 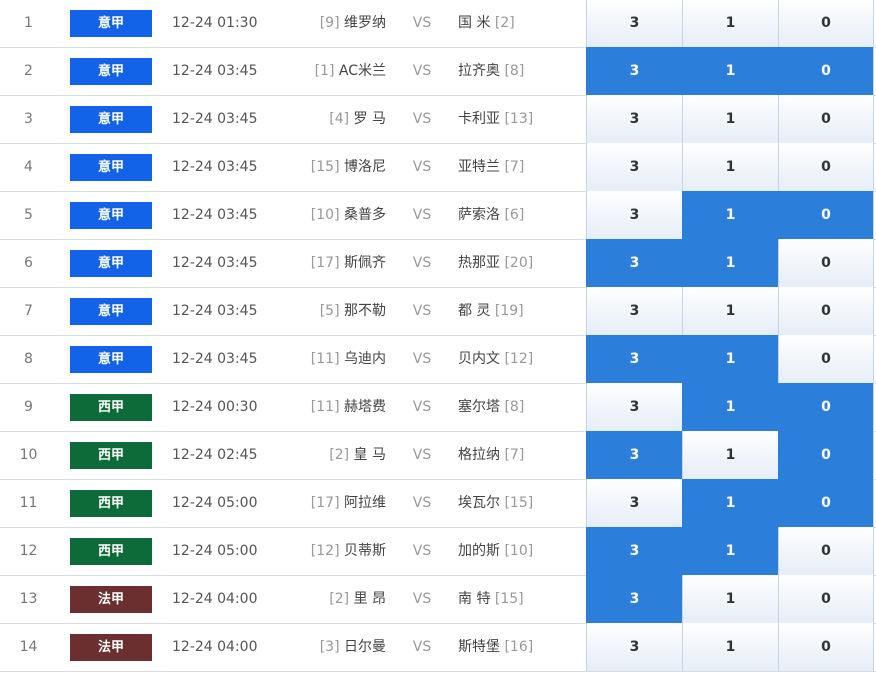 I want to click on away-team: 贝内文 [12], so click(x=521, y=359).